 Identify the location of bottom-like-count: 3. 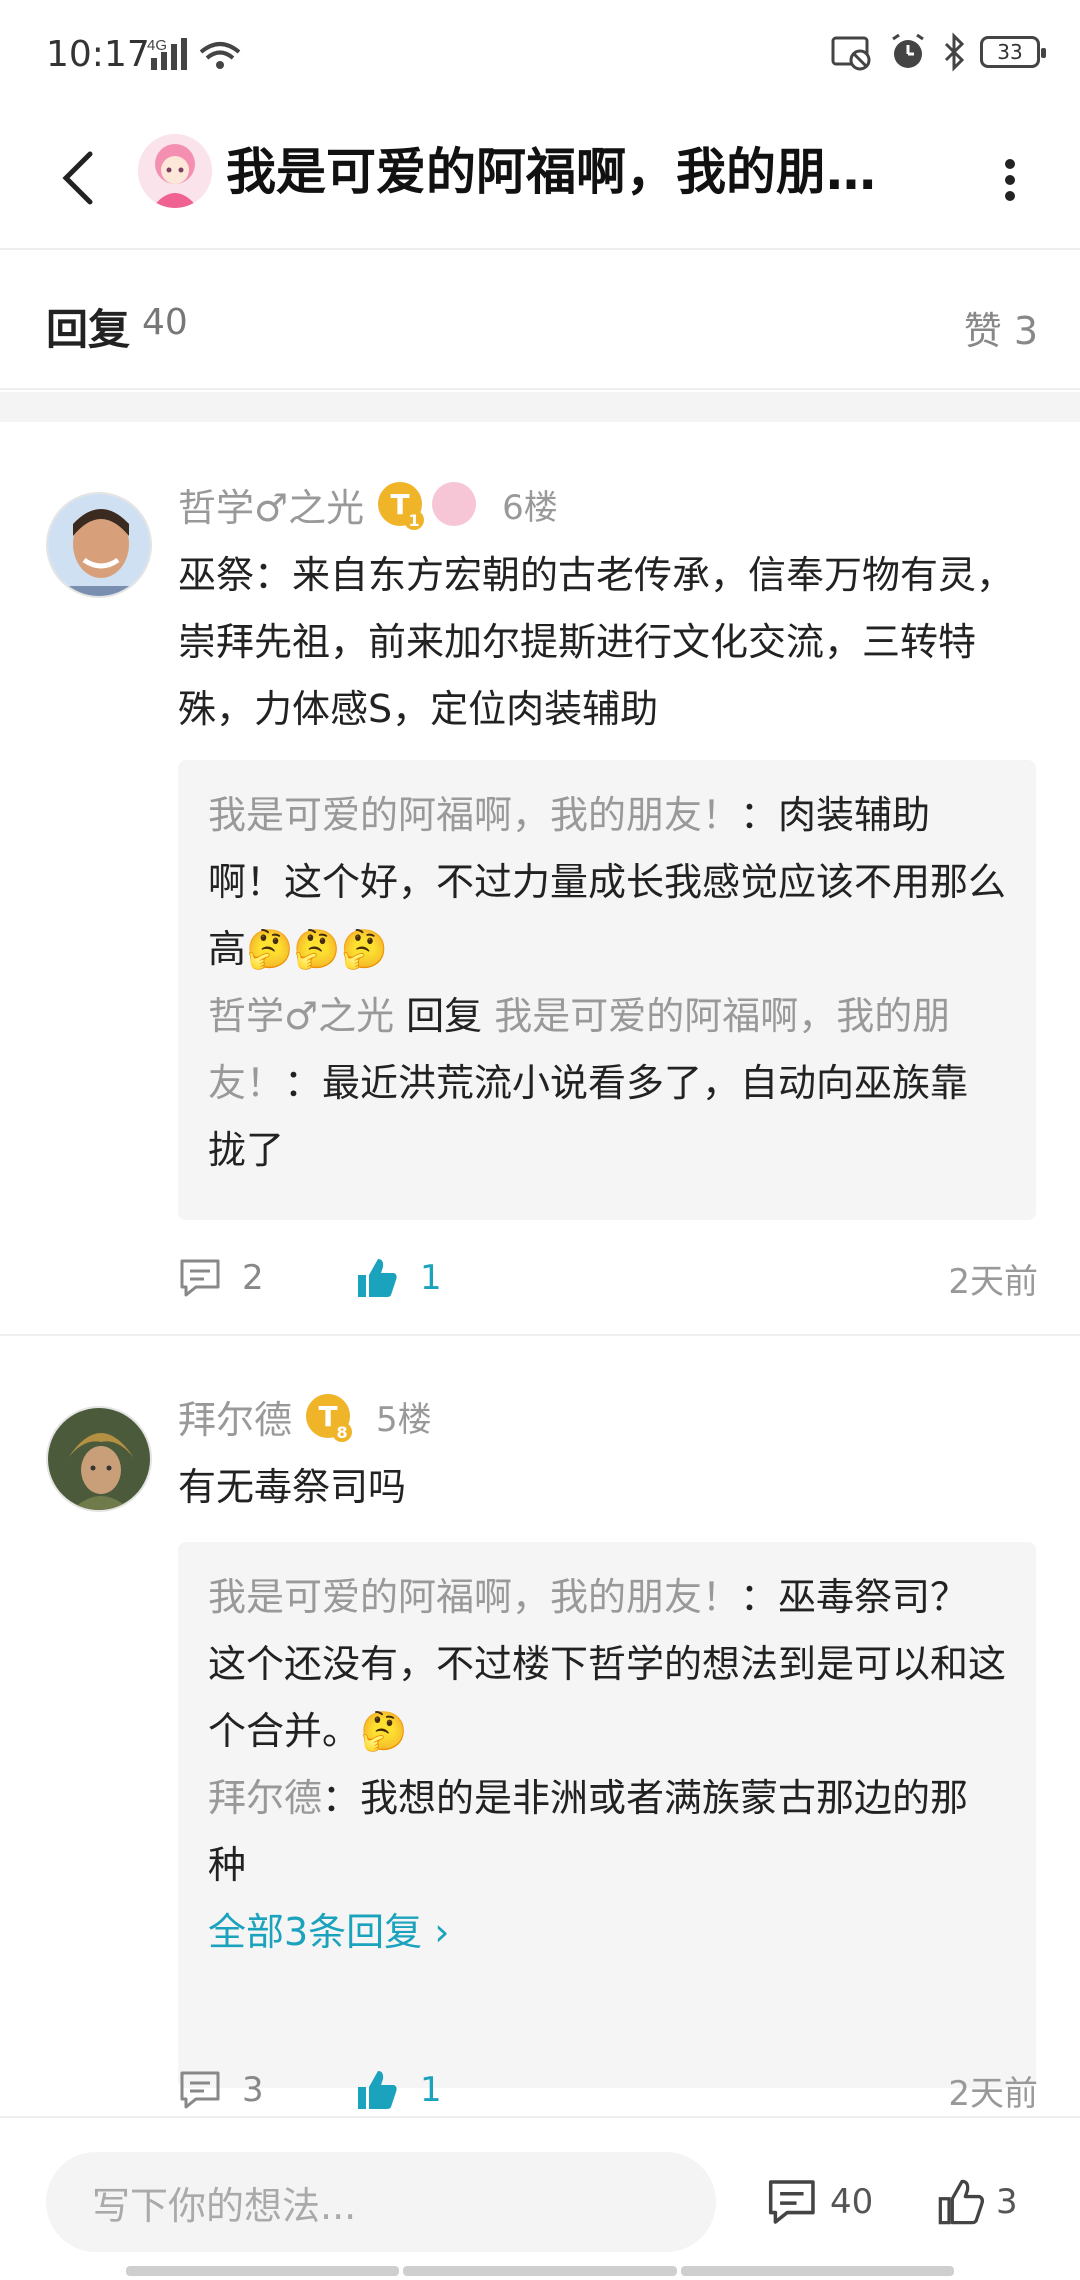
(1007, 2202).